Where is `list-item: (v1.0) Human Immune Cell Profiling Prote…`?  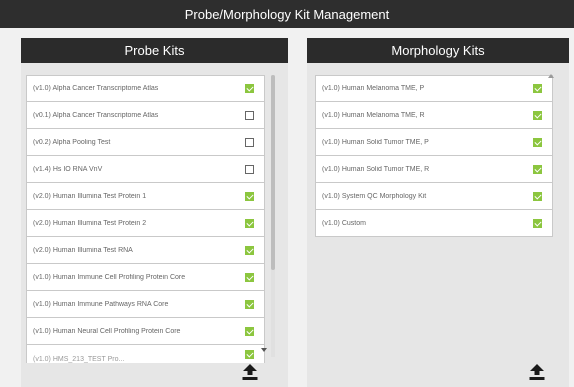 list-item: (v1.0) Human Immune Cell Profiling Prote… is located at coordinates (145, 277).